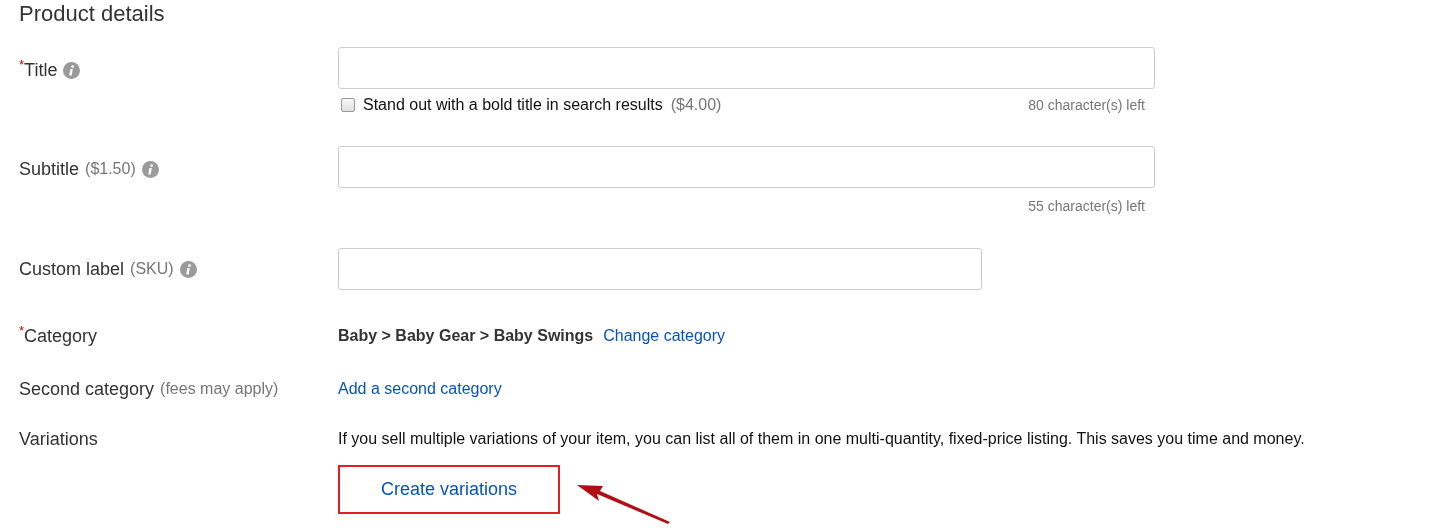 The image size is (1439, 531). I want to click on field-label: Title, so click(41, 70).